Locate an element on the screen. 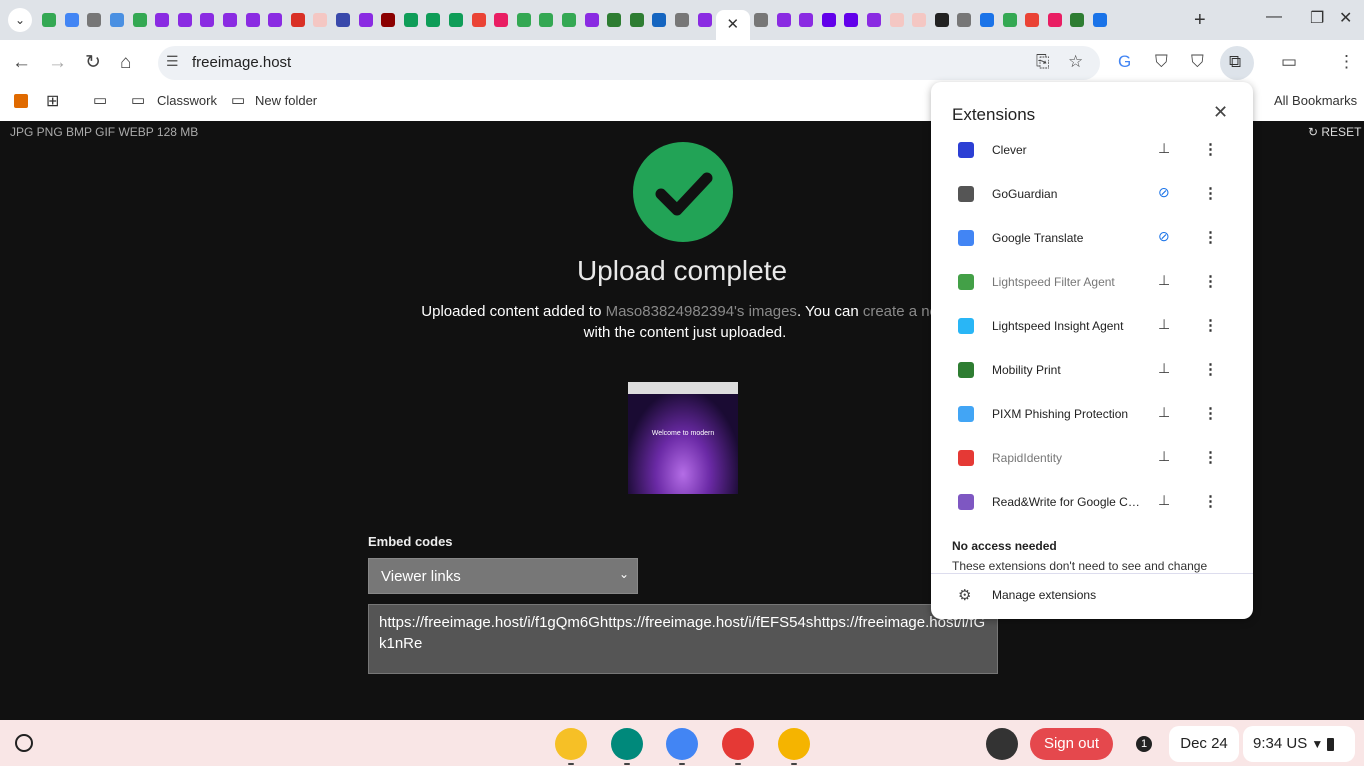  embed-type-select: Viewer links ⌄ is located at coordinates (503, 576).